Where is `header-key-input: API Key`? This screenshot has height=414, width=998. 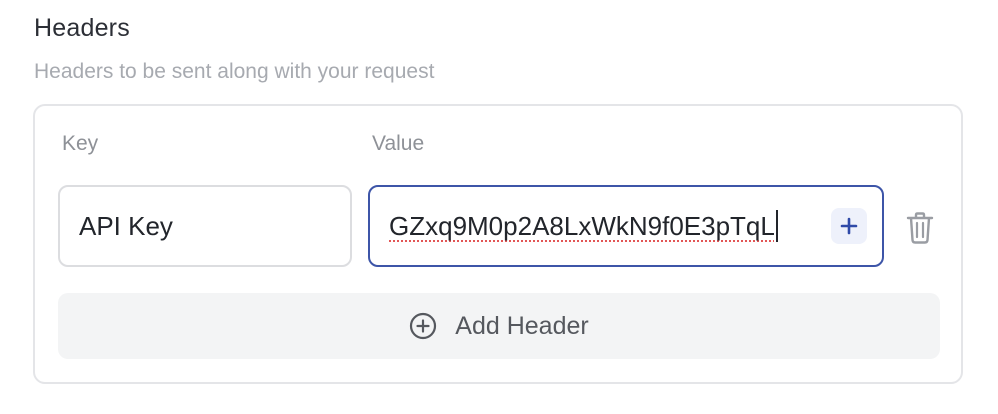
header-key-input: API Key is located at coordinates (205, 226).